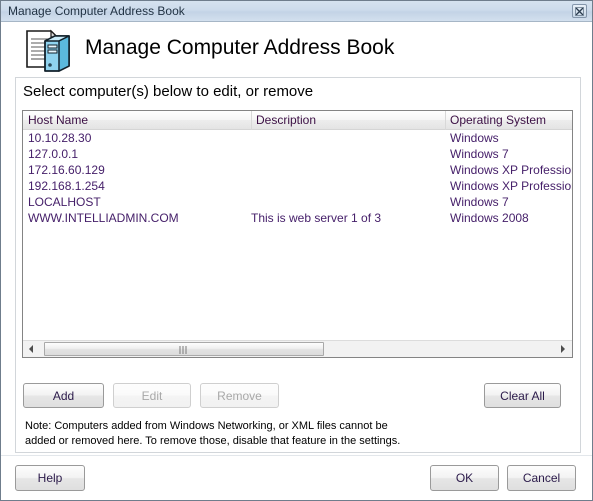 Image resolution: width=593 pixels, height=501 pixels. What do you see at coordinates (64, 202) in the screenshot?
I see `cell-host-name: LOCALHOST` at bounding box center [64, 202].